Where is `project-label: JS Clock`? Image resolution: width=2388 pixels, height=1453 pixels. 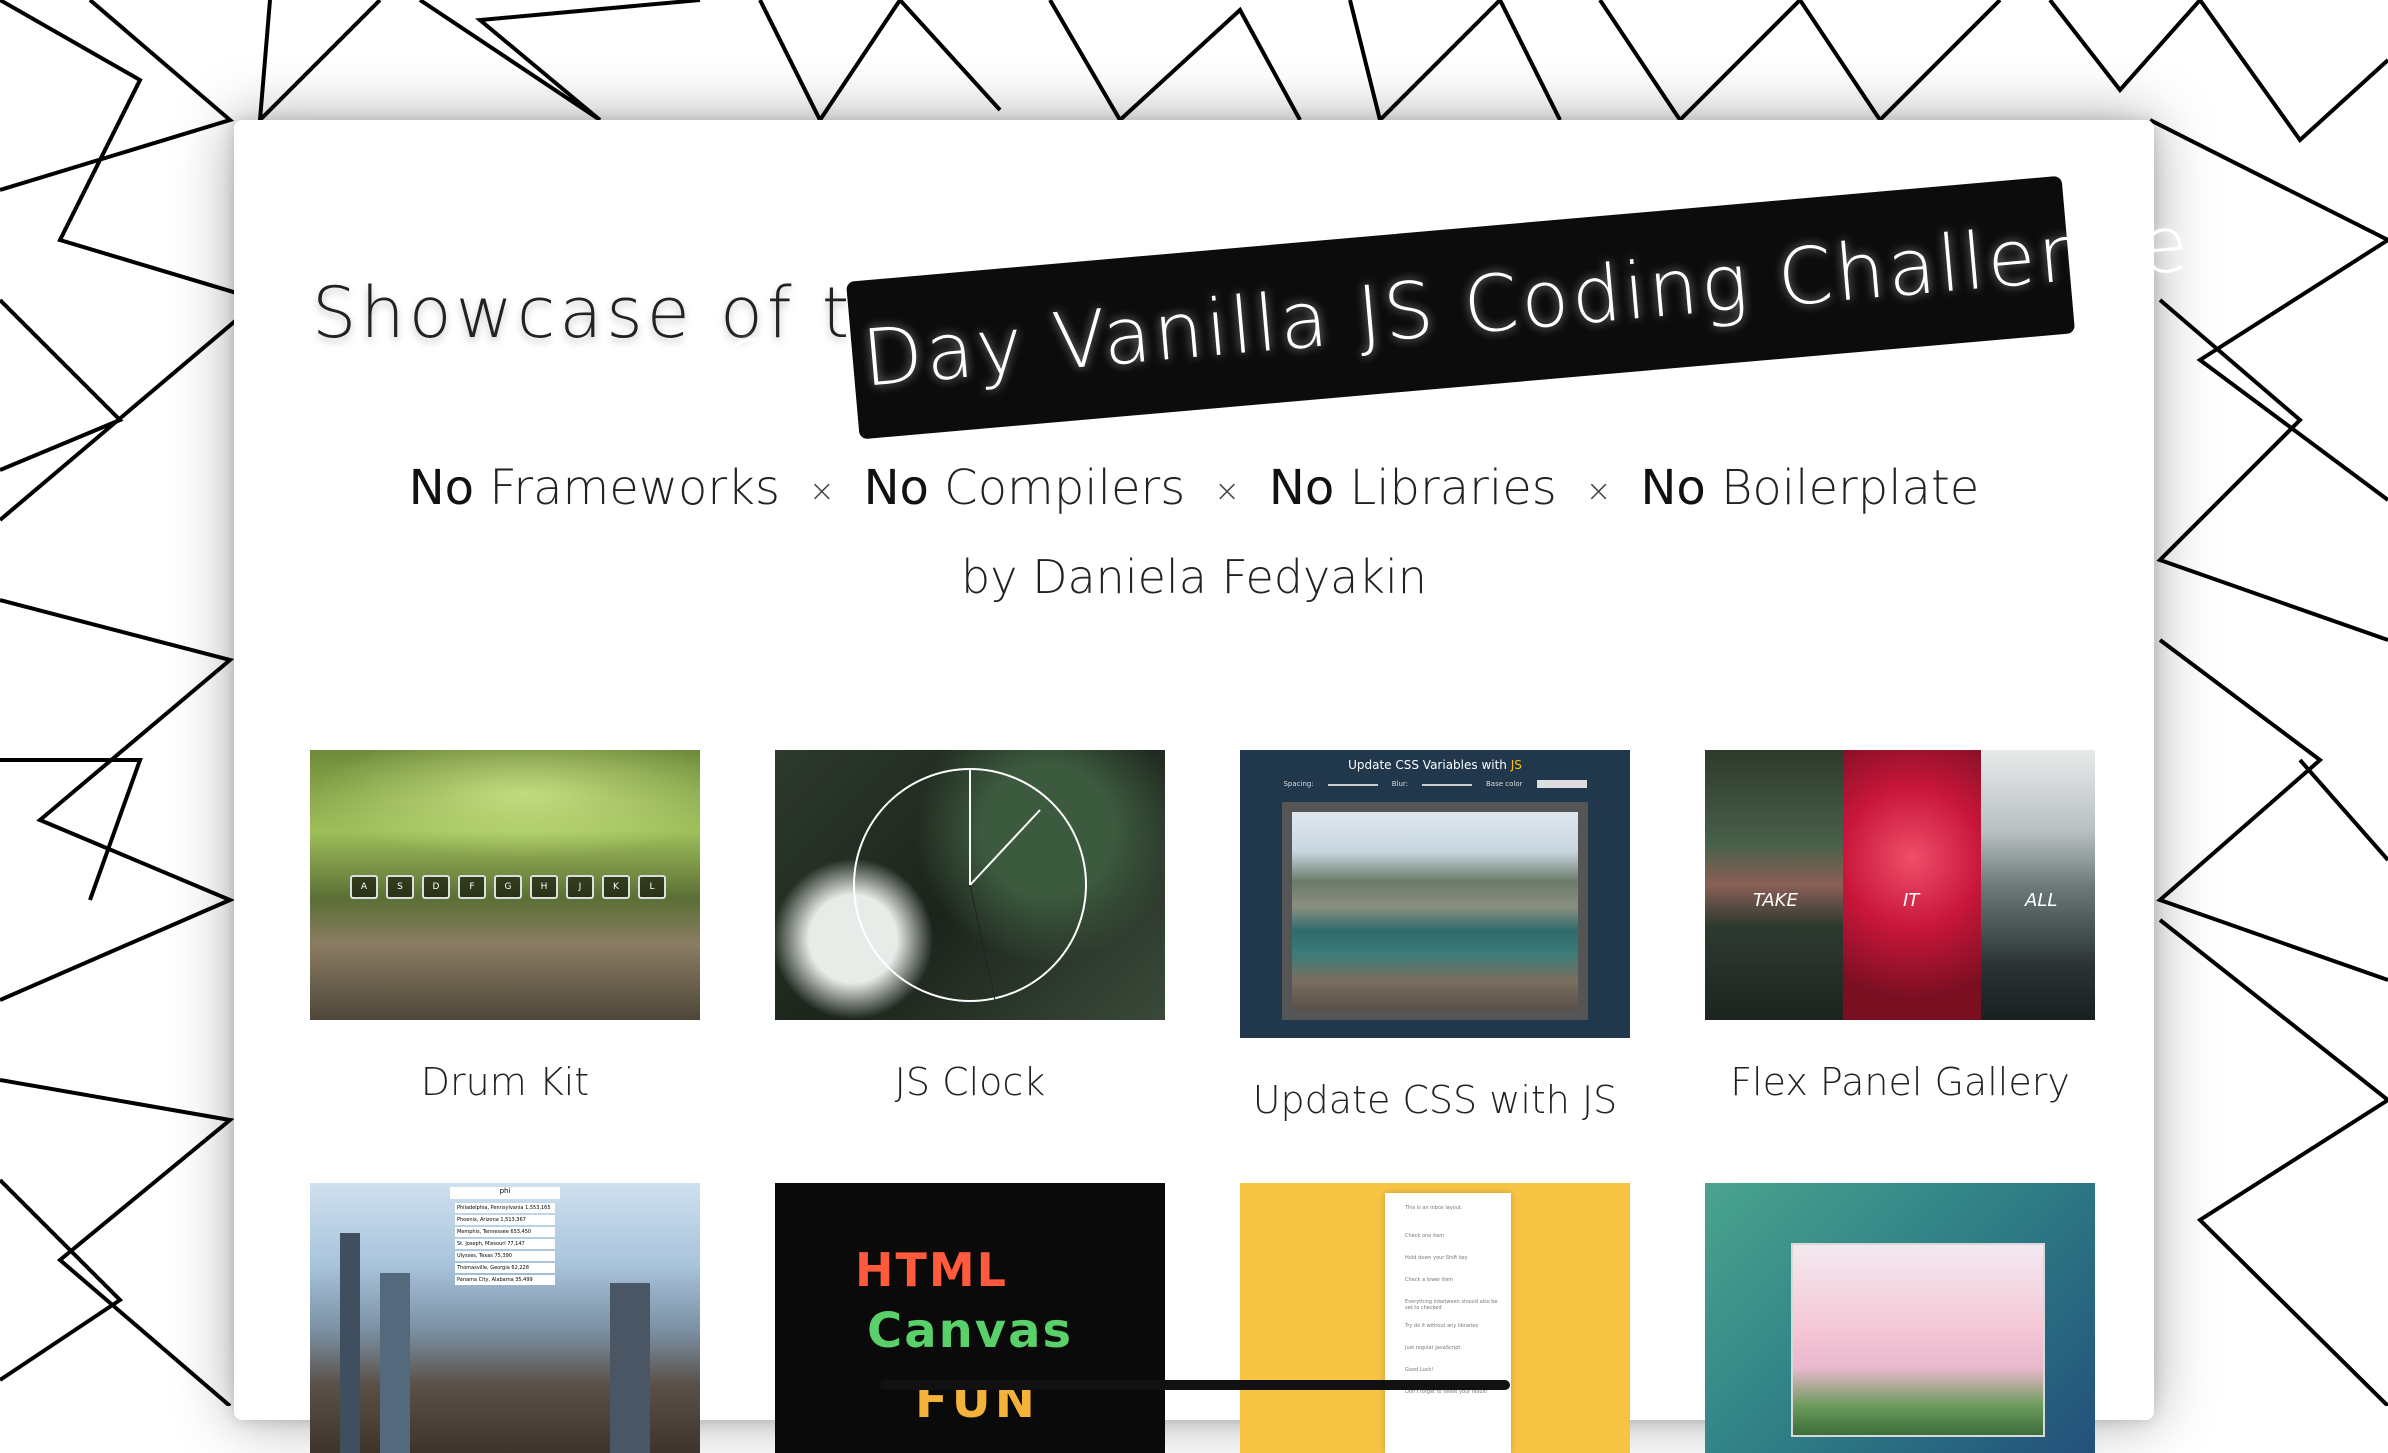 project-label: JS Clock is located at coordinates (970, 1082).